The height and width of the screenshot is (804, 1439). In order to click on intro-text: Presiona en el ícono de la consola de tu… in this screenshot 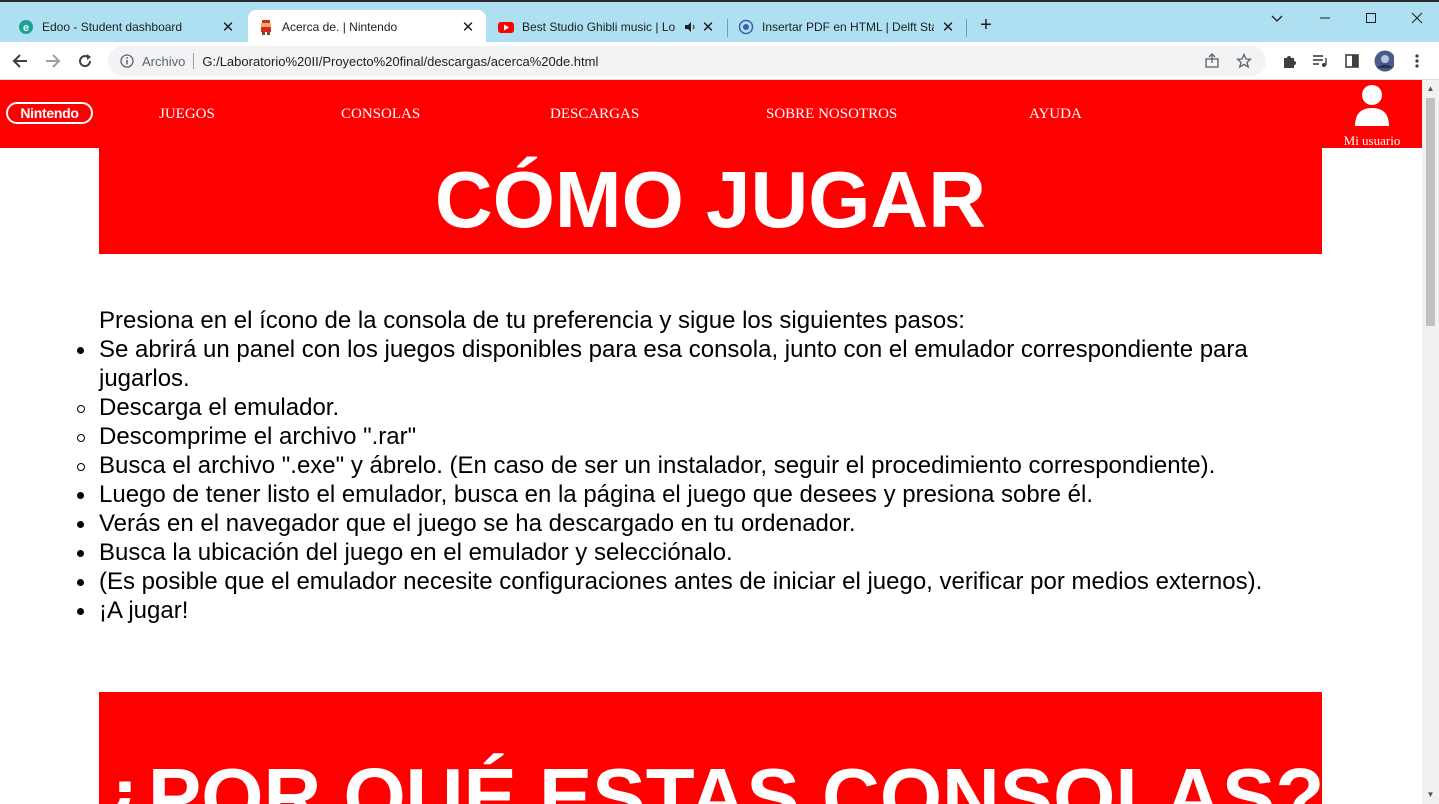, I will do `click(532, 320)`.